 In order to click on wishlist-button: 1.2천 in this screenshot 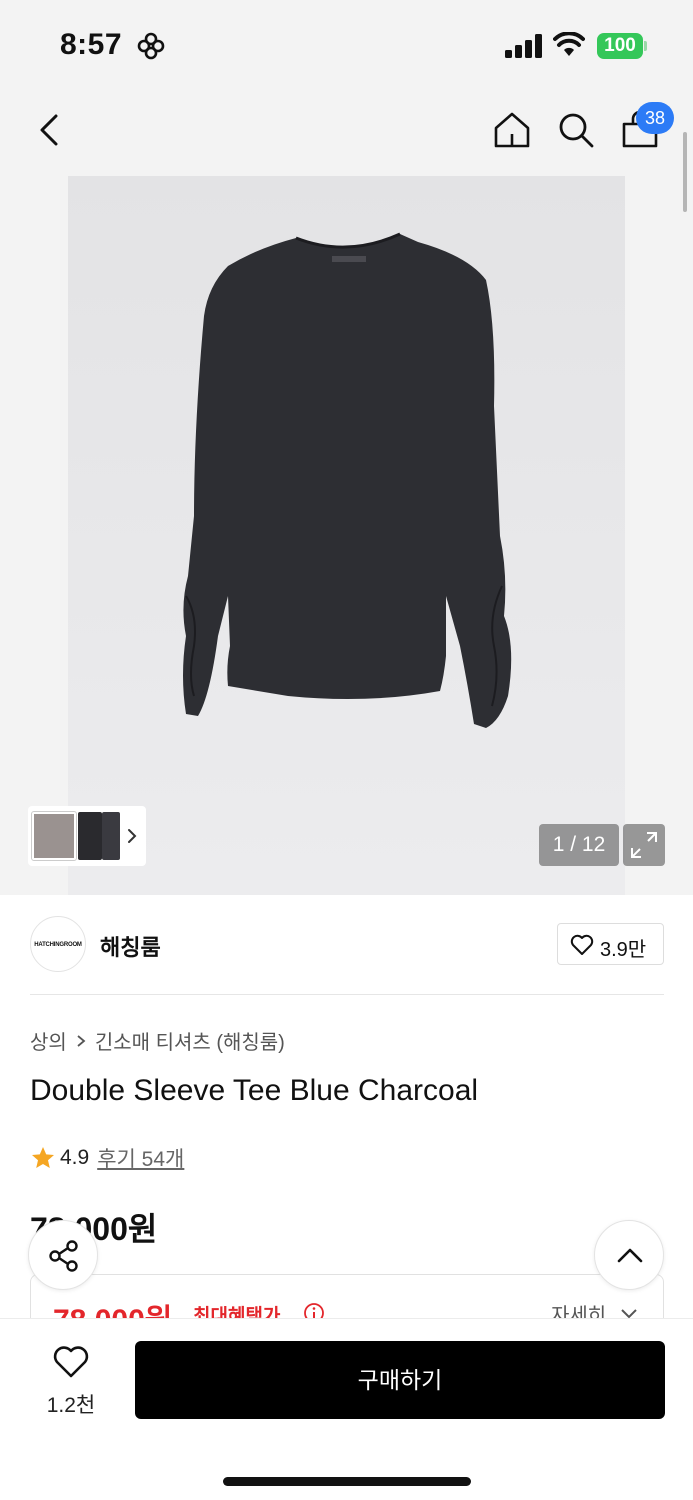, I will do `click(71, 1381)`.